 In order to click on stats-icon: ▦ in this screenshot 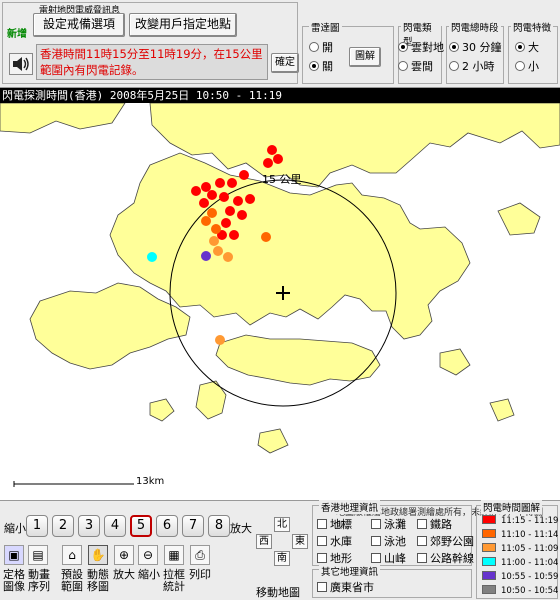, I will do `click(174, 555)`.